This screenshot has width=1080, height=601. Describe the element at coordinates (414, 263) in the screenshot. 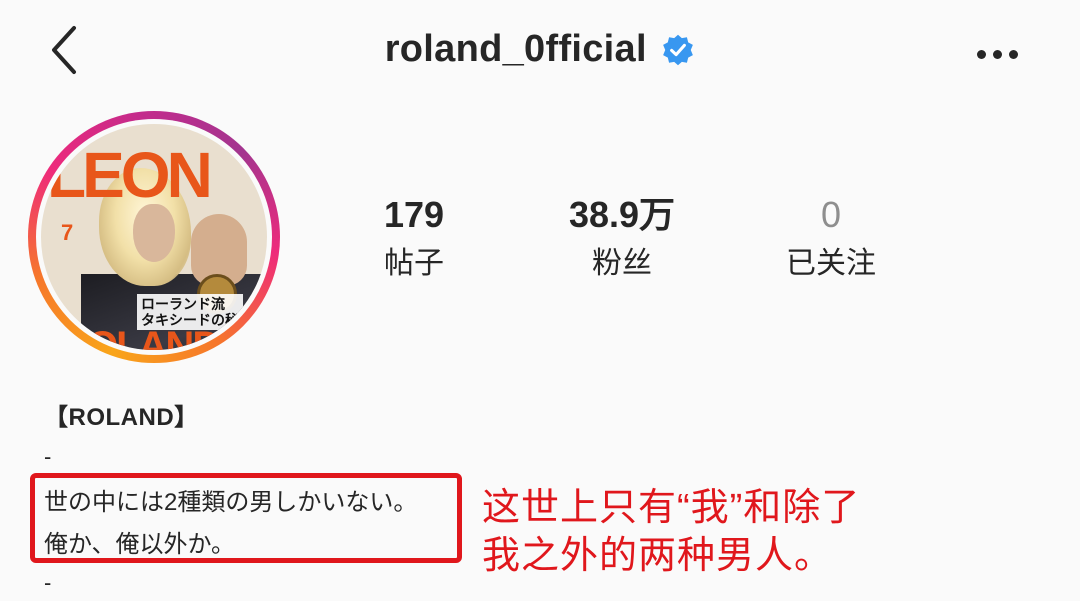

I see `stat-label: 帖子` at that location.